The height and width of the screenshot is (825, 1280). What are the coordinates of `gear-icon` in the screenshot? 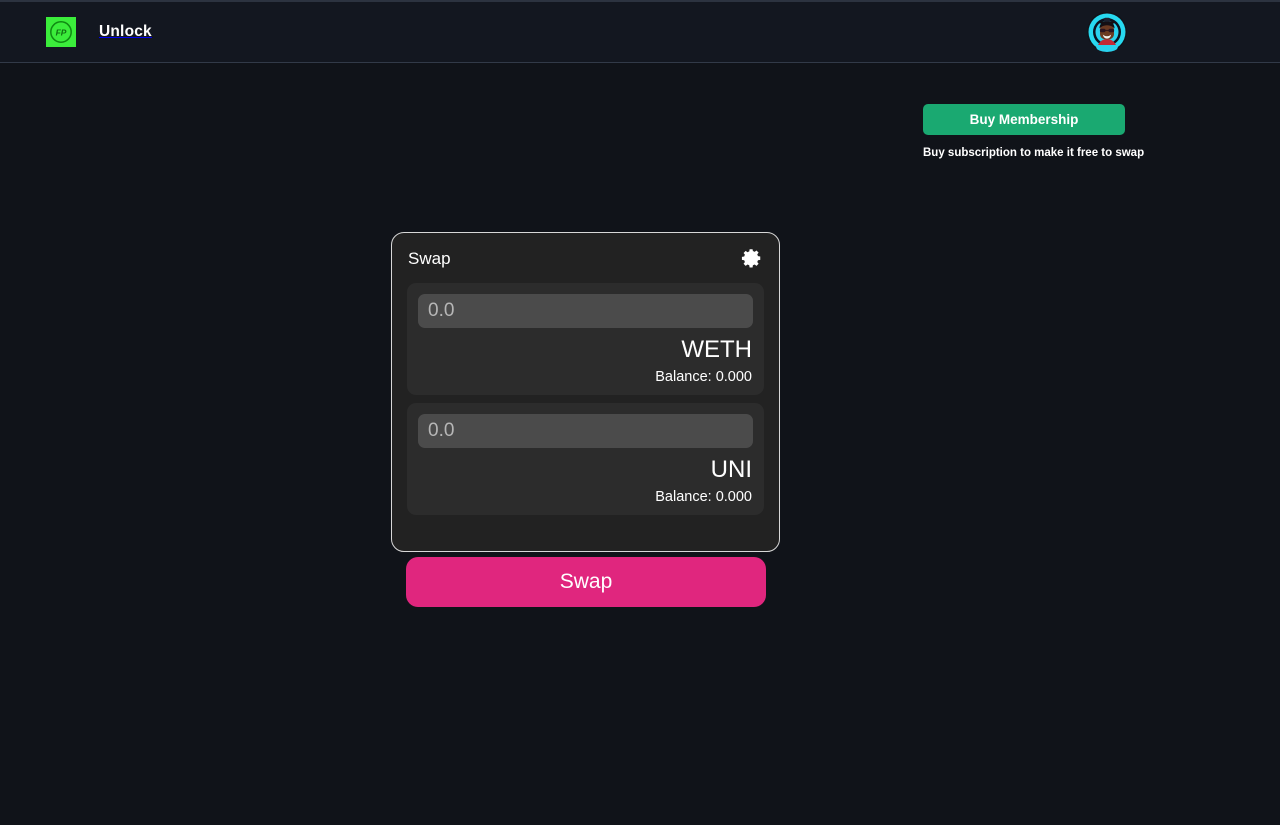 It's located at (752, 258).